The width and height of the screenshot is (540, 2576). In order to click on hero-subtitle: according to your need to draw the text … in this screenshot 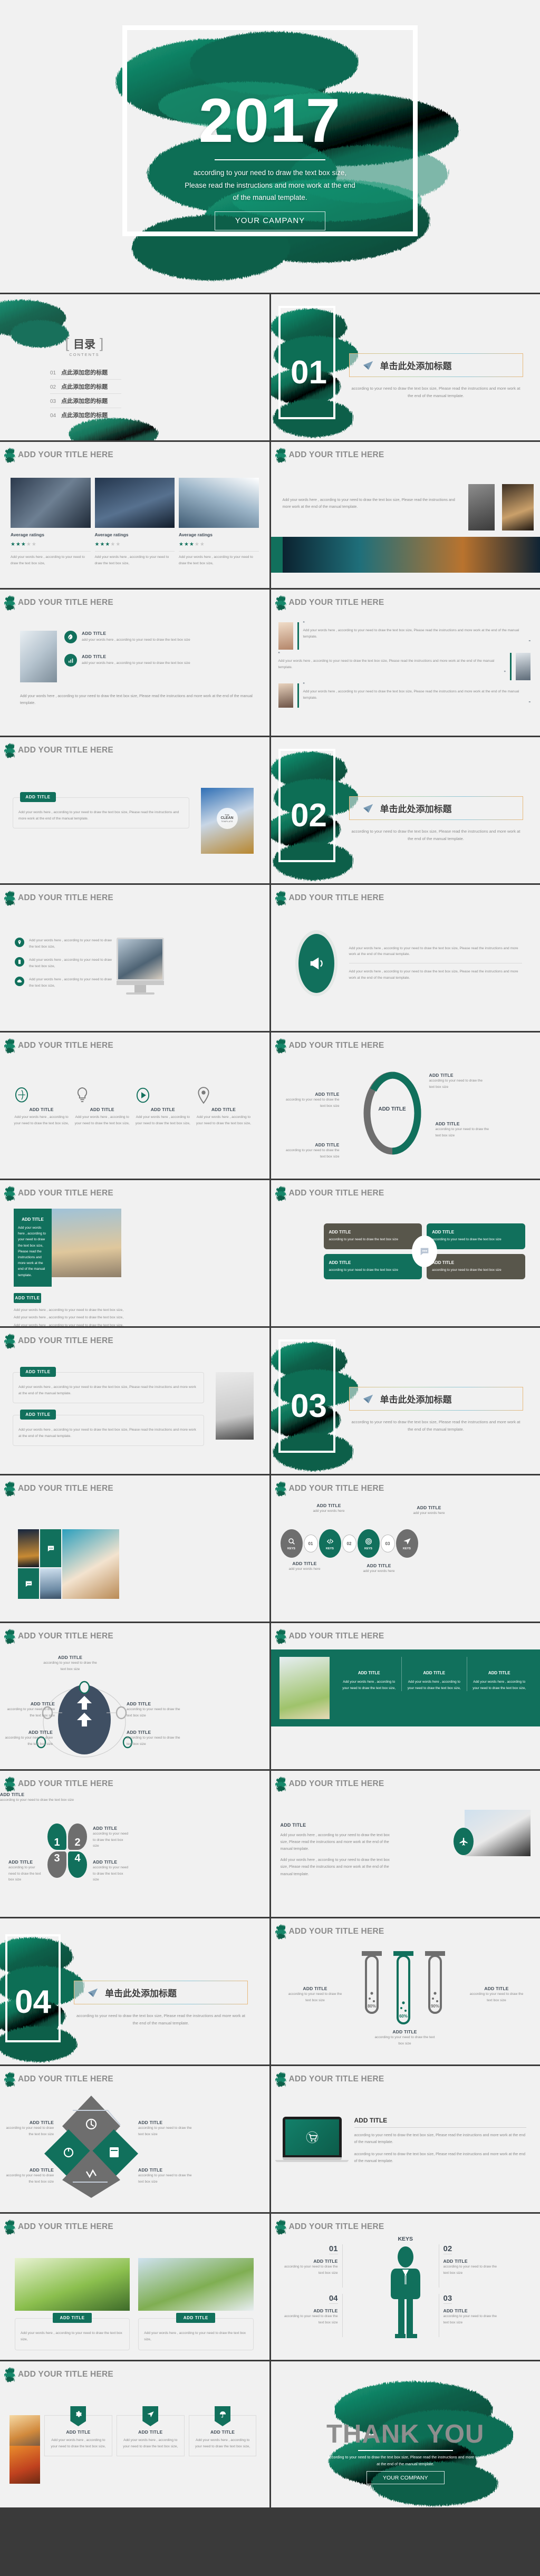, I will do `click(270, 185)`.